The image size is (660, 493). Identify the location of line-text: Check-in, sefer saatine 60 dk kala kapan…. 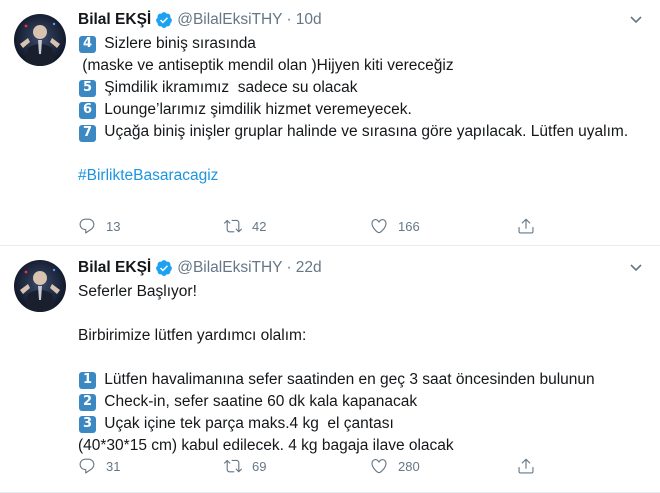
(259, 401).